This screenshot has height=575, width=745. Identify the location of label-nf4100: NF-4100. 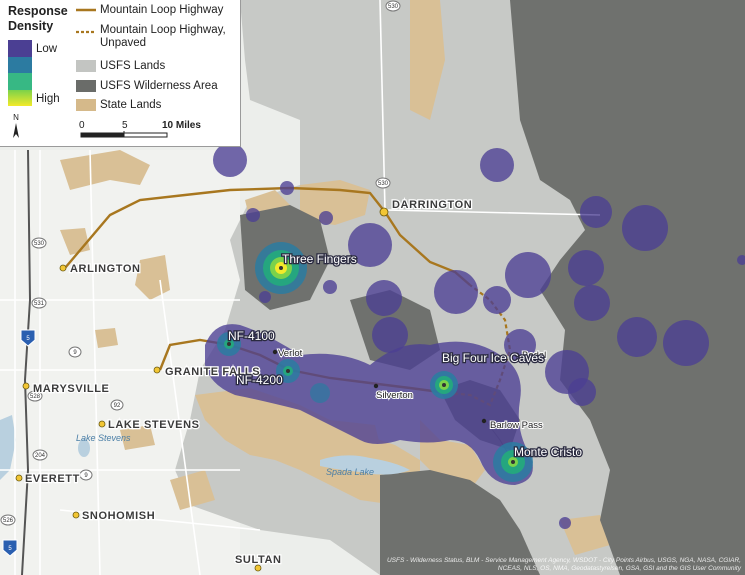
(251, 336).